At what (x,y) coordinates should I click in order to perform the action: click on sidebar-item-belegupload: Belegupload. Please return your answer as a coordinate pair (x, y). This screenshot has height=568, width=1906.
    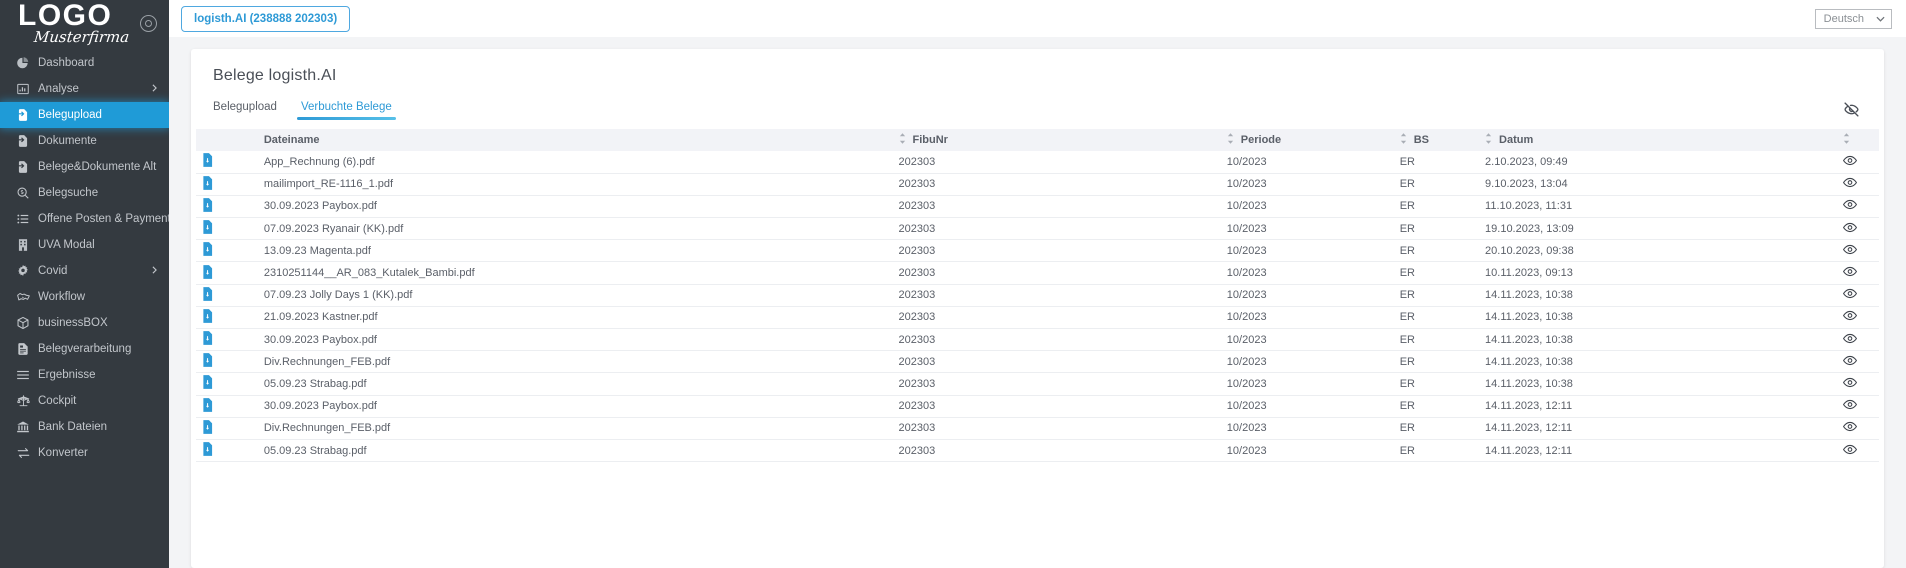
    Looking at the image, I should click on (84, 115).